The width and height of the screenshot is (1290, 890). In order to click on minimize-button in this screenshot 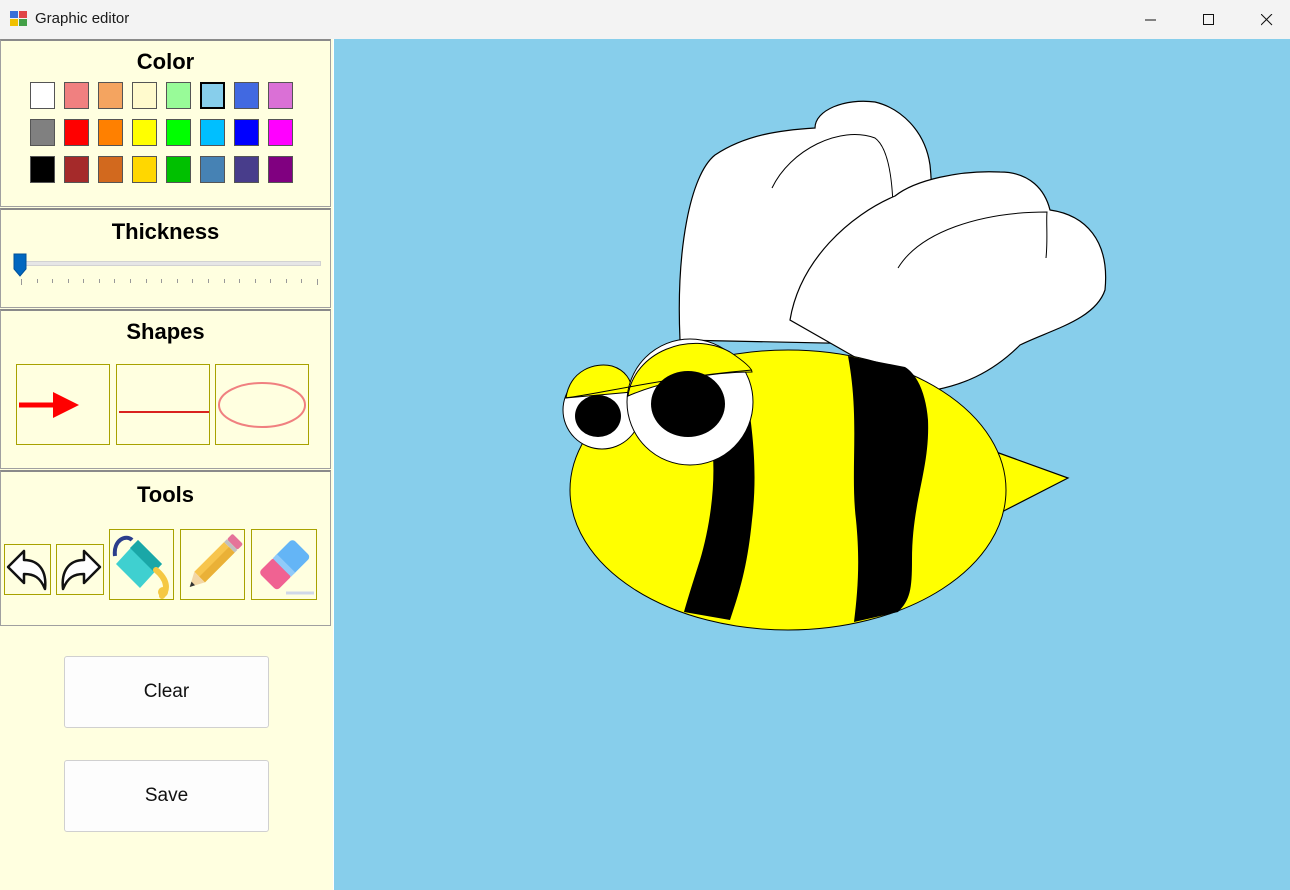, I will do `click(1151, 19)`.